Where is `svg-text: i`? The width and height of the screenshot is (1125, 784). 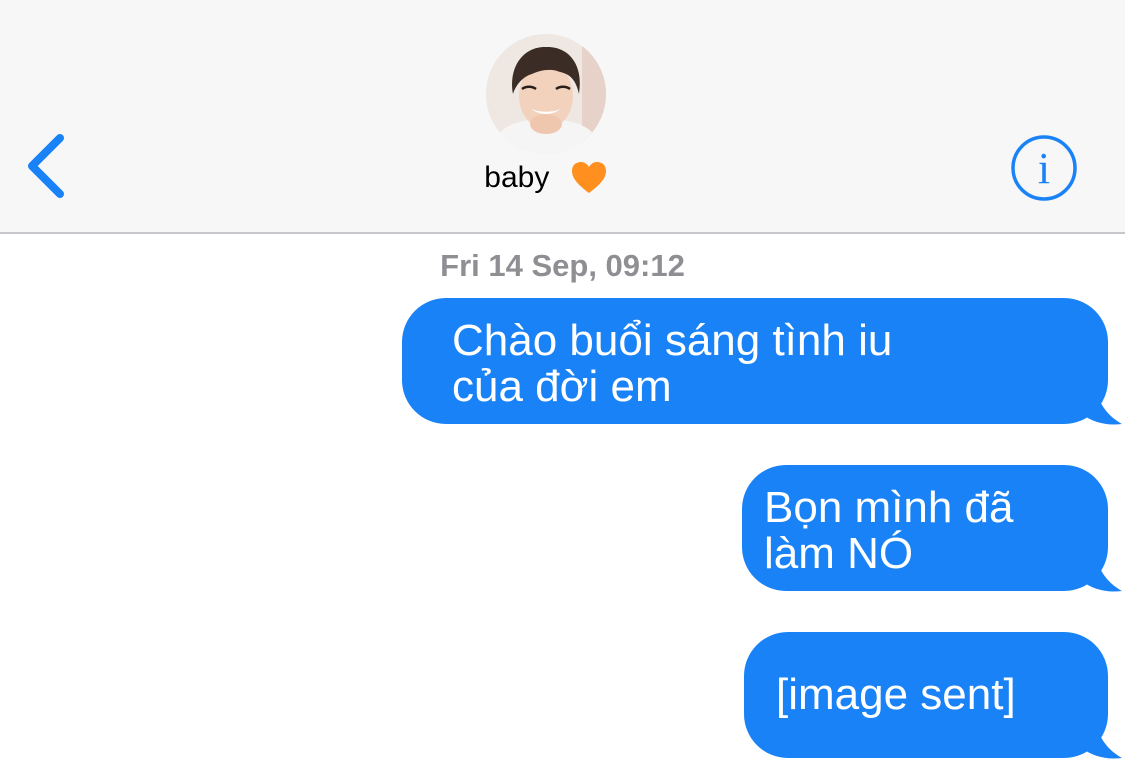 svg-text: i is located at coordinates (1044, 168).